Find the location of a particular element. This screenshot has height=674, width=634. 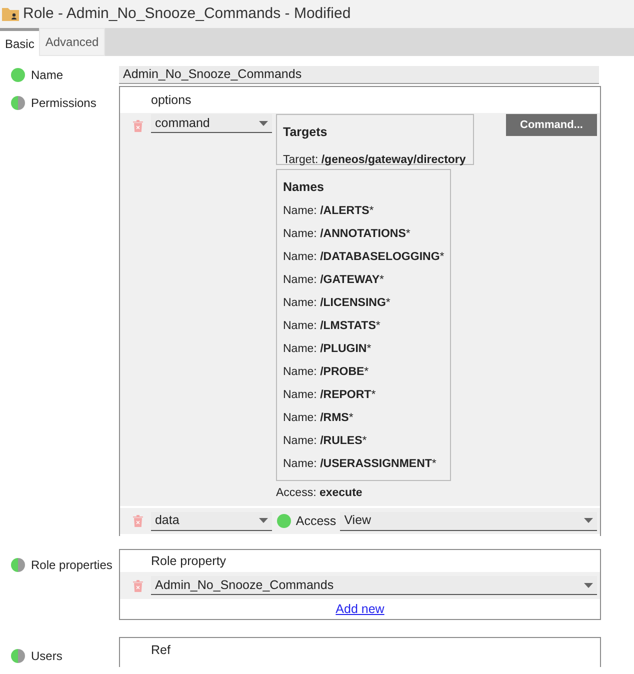

name-text: Name: /PROBE* is located at coordinates (326, 372).